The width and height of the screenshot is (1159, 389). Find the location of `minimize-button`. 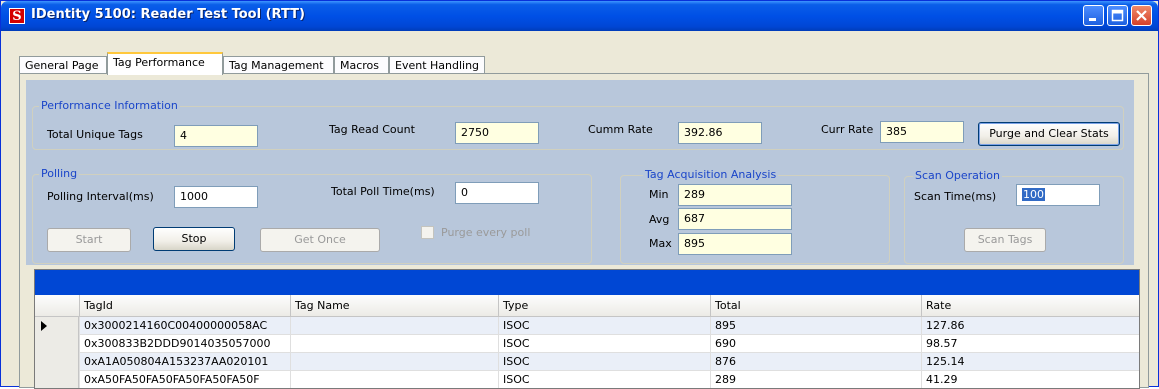

minimize-button is located at coordinates (1093, 15).